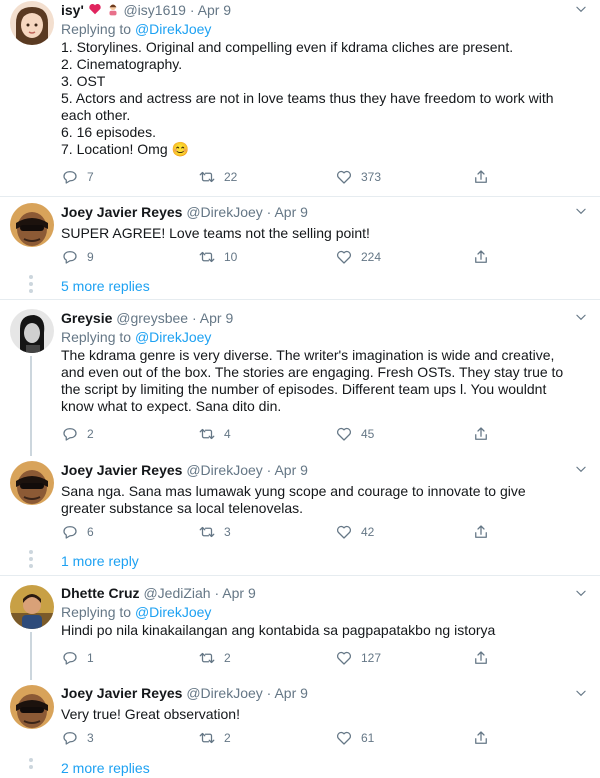 Image resolution: width=600 pixels, height=778 pixels. Describe the element at coordinates (358, 177) in the screenshot. I see `like-button: 373` at that location.